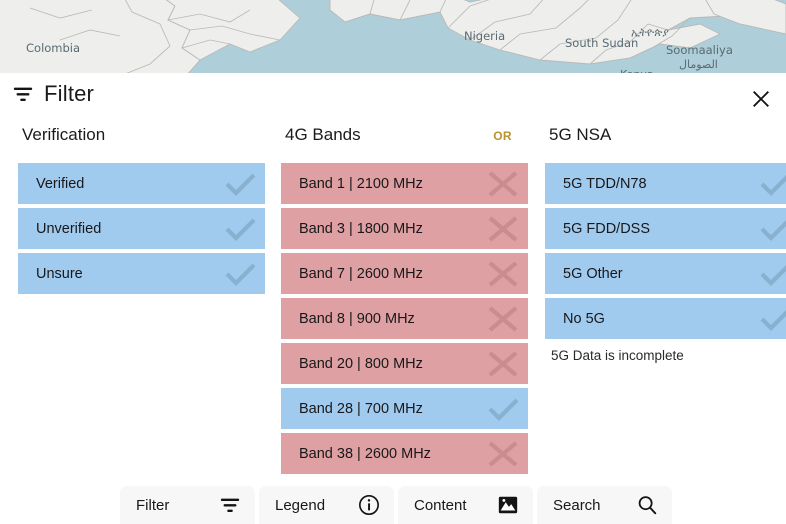 The height and width of the screenshot is (524, 786). I want to click on option-label: Band 7 | 2600 MHz, so click(361, 273).